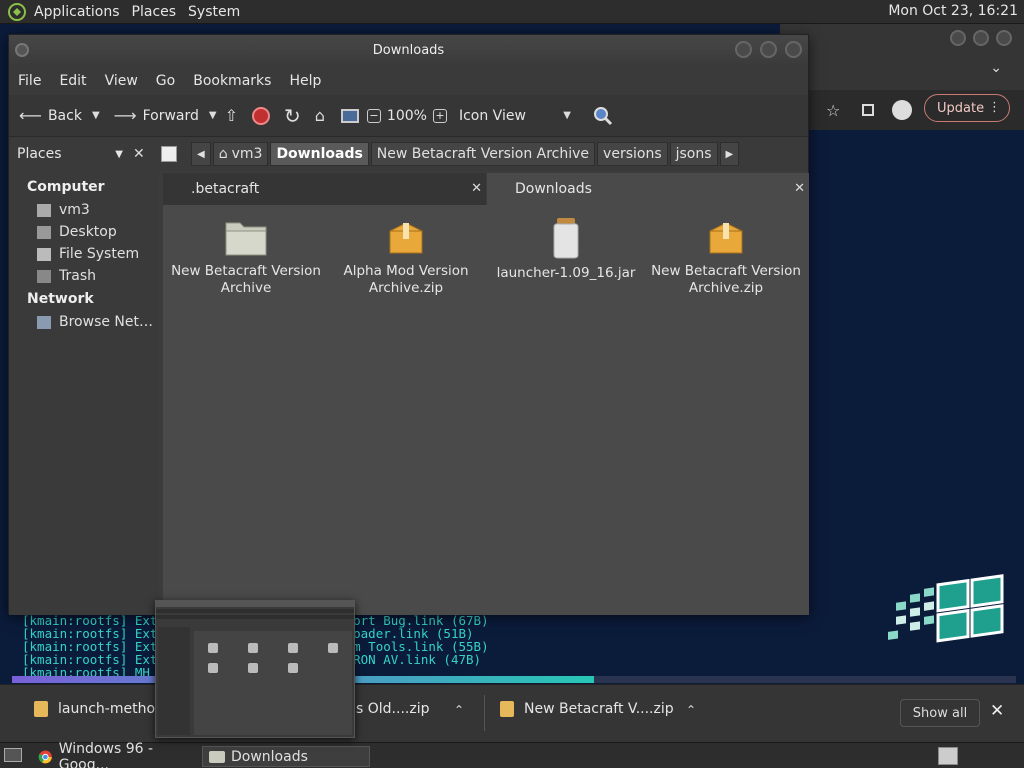  I want to click on sidebar-item-file-system: File System, so click(84, 254).